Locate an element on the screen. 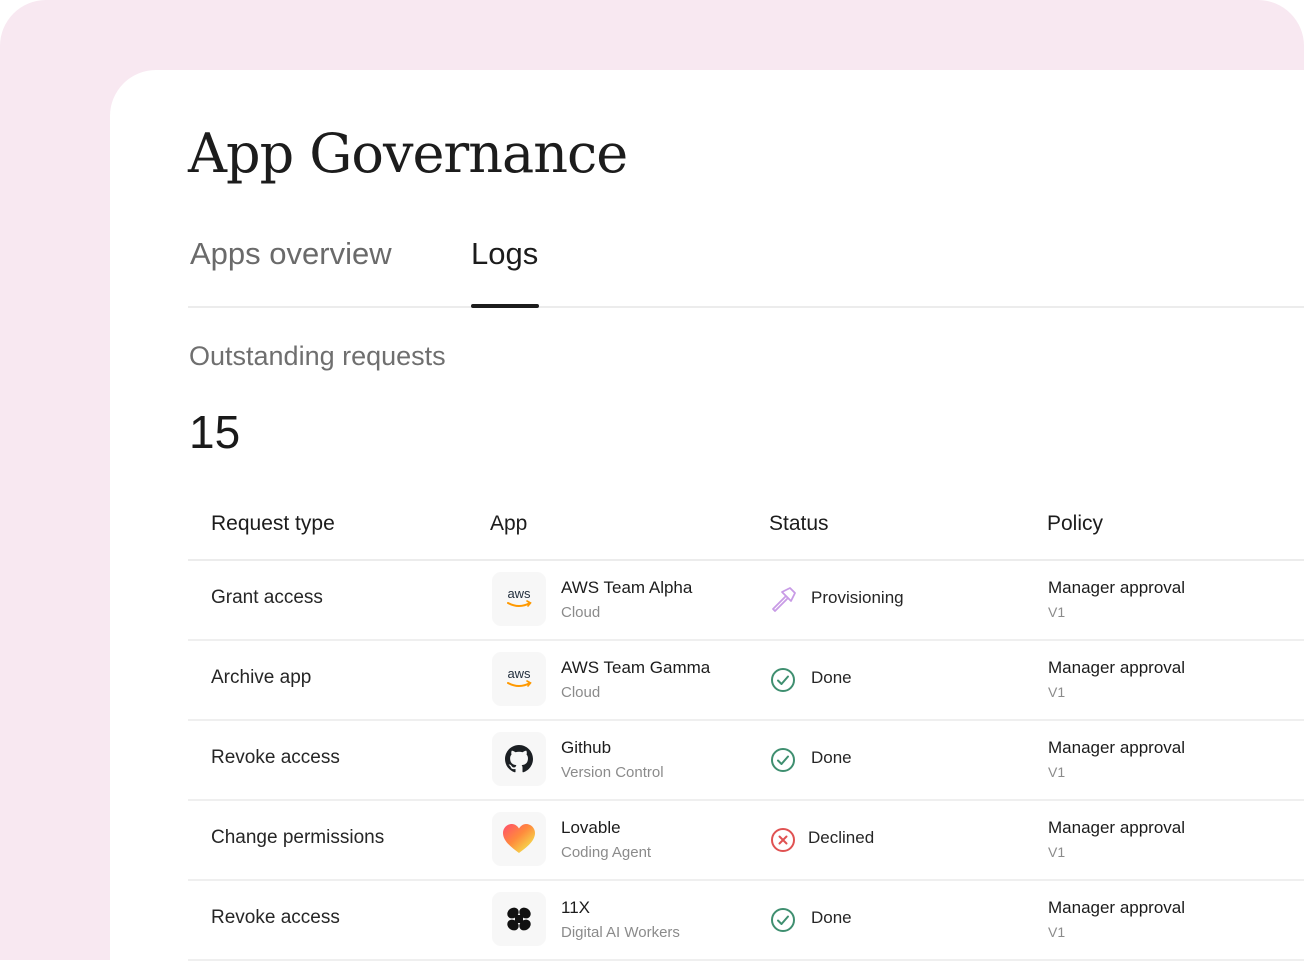  request-type: Archive app is located at coordinates (261, 677).